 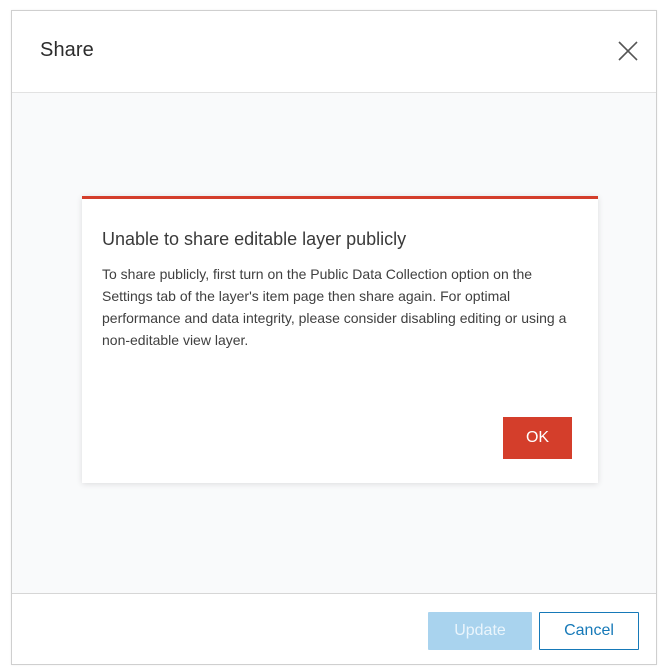 What do you see at coordinates (334, 628) in the screenshot?
I see `dialog-footer: Update Cancel` at bounding box center [334, 628].